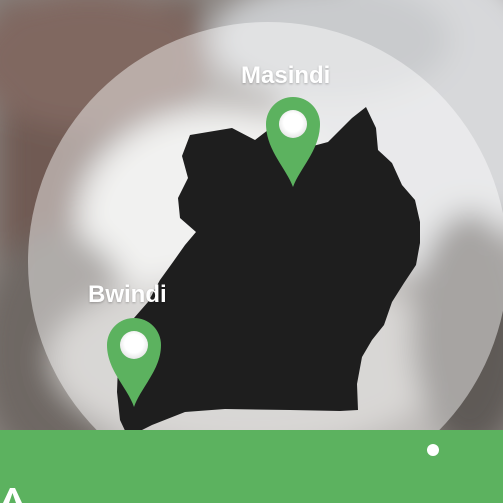 The height and width of the screenshot is (503, 503). Describe the element at coordinates (251, 466) in the screenshot. I see `bottom-bar` at that location.